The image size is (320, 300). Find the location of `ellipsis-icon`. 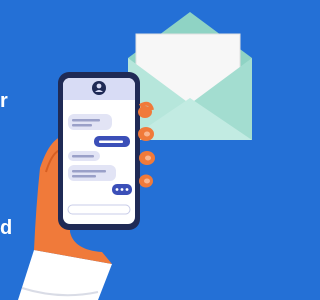

ellipsis-icon is located at coordinates (122, 189).